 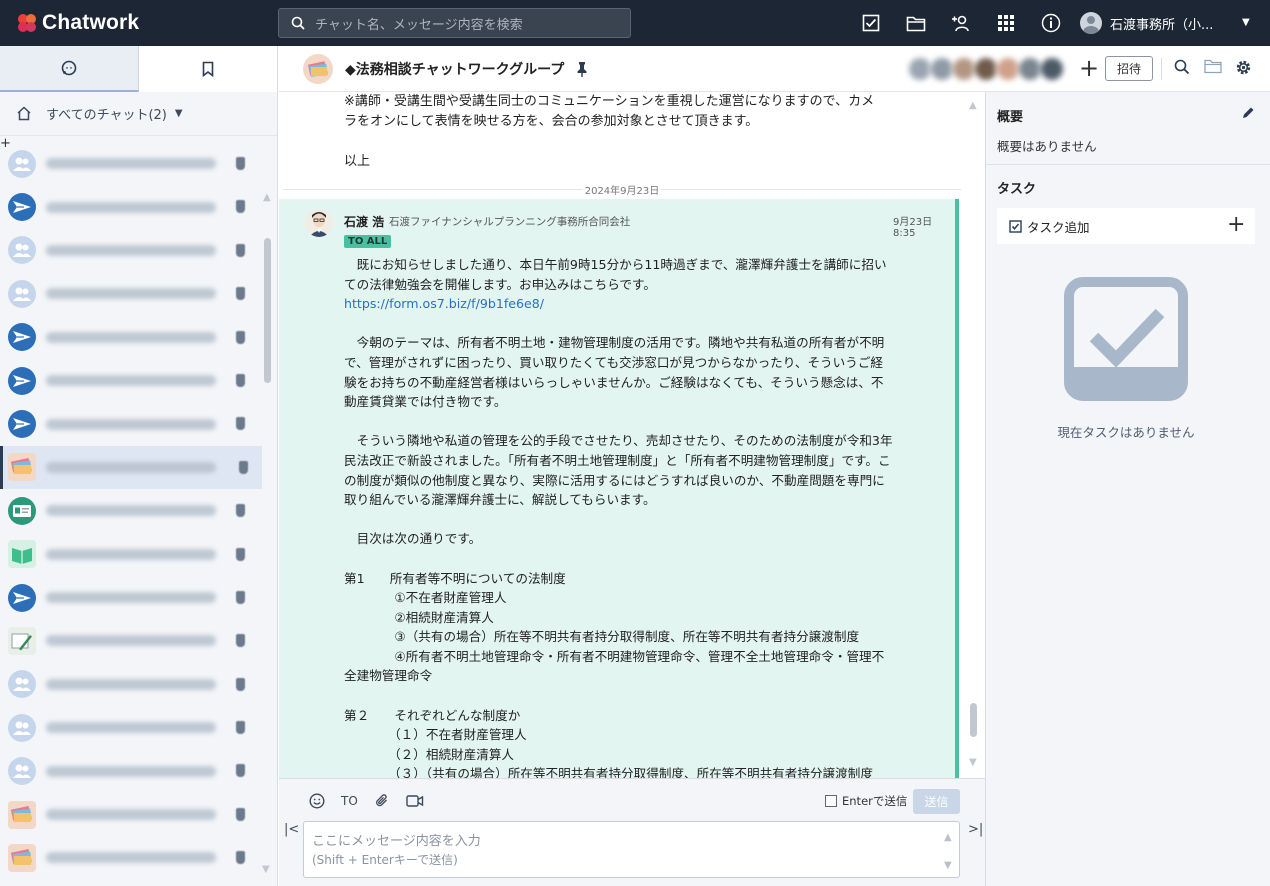 What do you see at coordinates (207, 69) in the screenshot?
I see `tab-bookmarks` at bounding box center [207, 69].